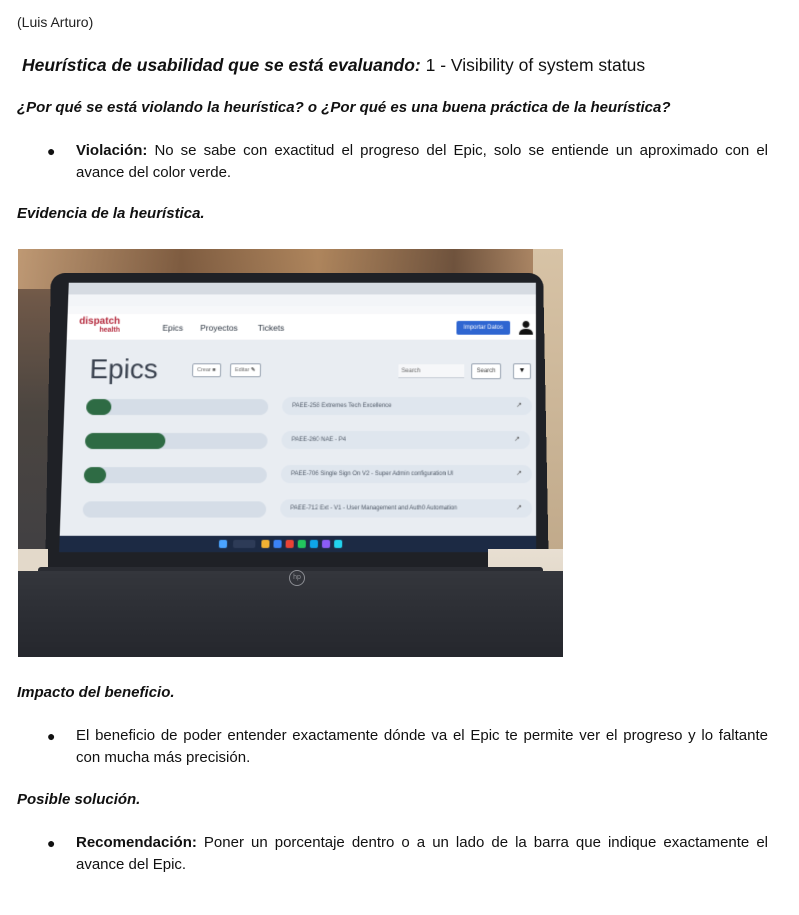  I want to click on search-input: Search, so click(431, 371).